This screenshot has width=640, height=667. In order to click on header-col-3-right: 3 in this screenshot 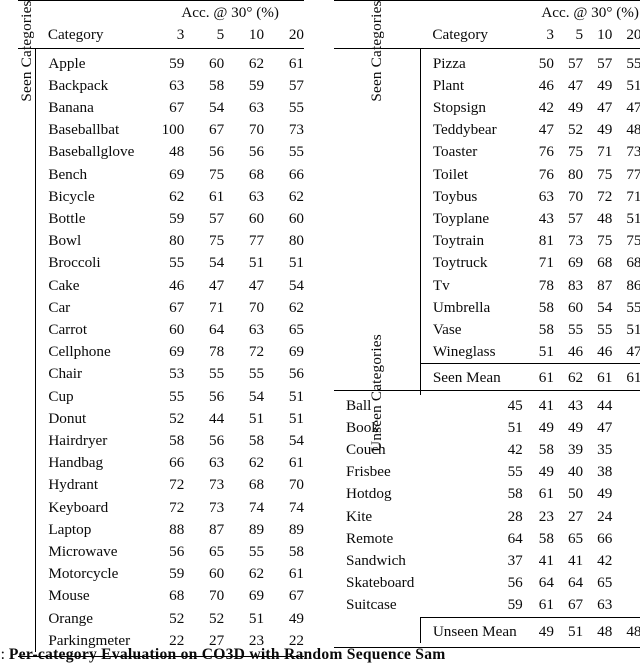, I will do `click(550, 34)`.